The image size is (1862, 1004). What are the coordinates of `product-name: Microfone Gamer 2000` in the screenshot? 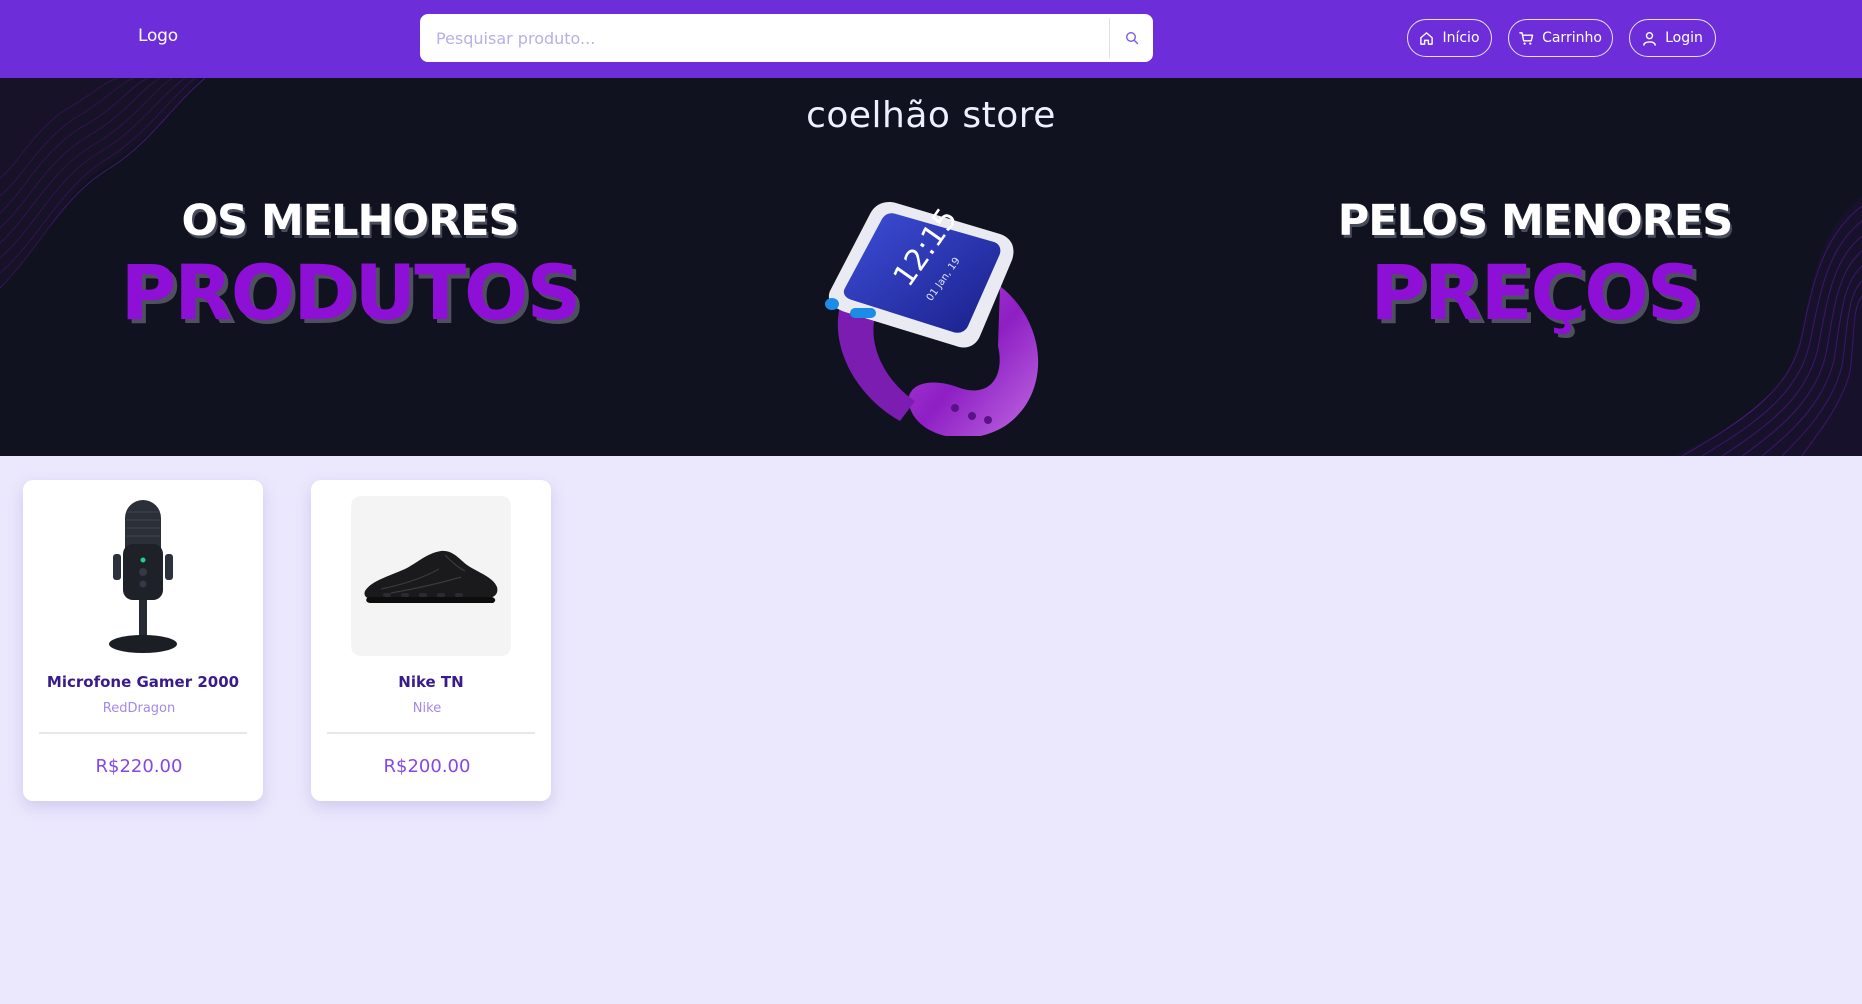 It's located at (143, 682).